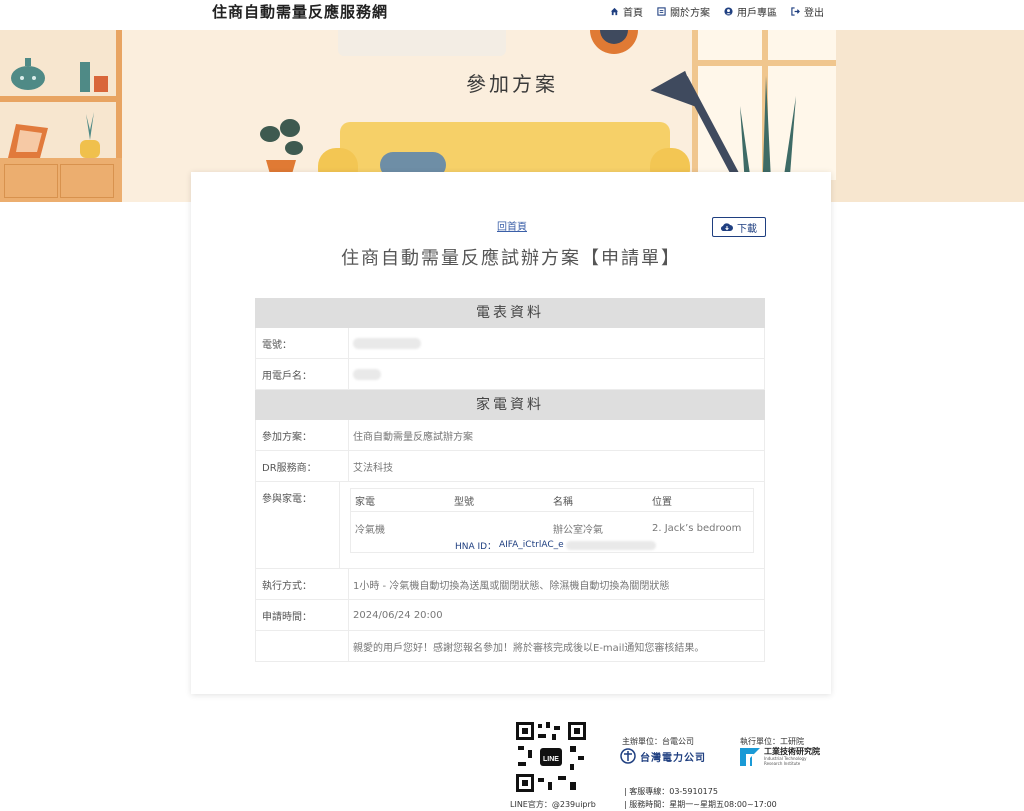 The width and height of the screenshot is (1024, 811). What do you see at coordinates (302, 435) in the screenshot?
I see `plan-label: 參加方案：` at bounding box center [302, 435].